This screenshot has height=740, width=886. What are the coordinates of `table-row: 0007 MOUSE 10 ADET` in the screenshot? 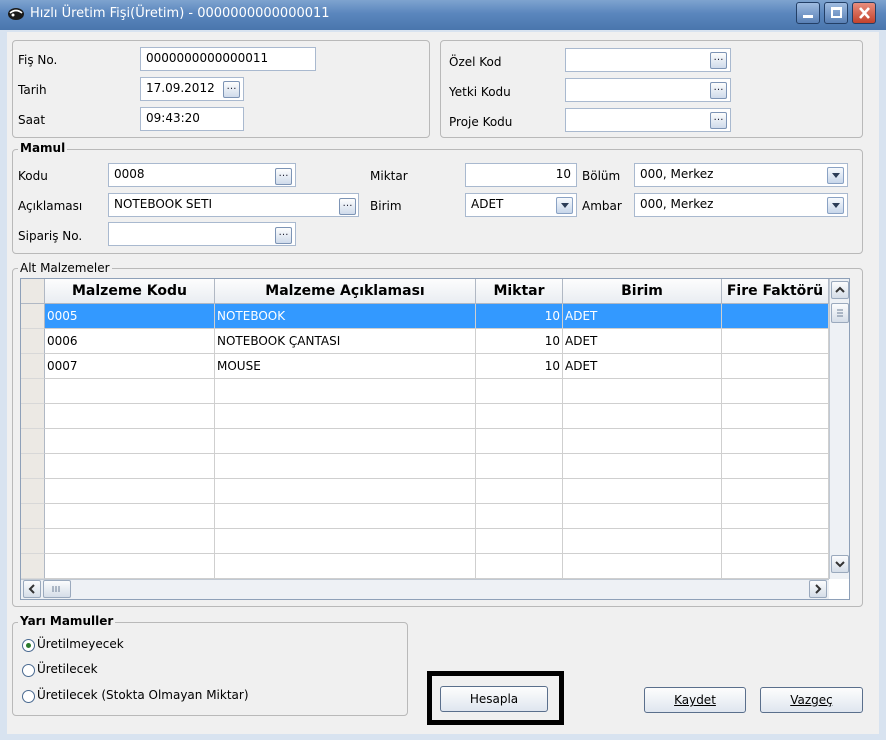 It's located at (437, 366).